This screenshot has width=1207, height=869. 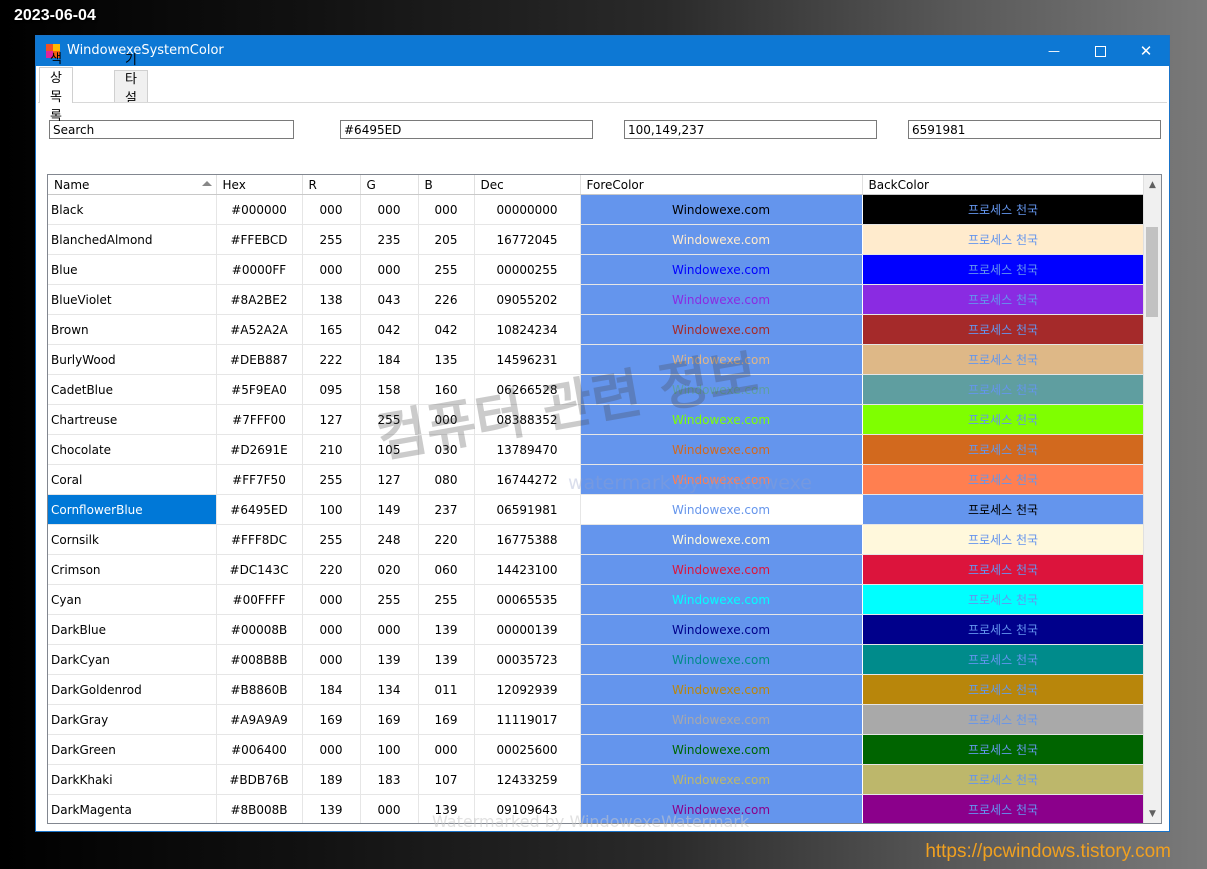 What do you see at coordinates (527, 185) in the screenshot?
I see `column-header-dec: Dec` at bounding box center [527, 185].